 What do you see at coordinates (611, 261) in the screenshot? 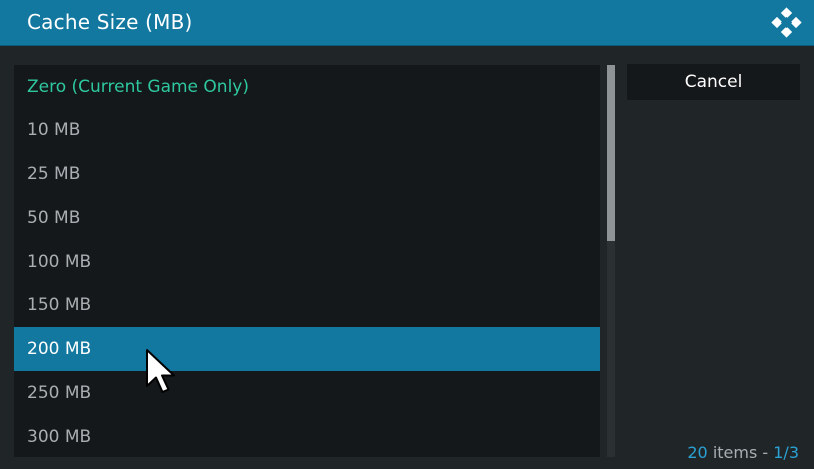
I see `scrollbar` at bounding box center [611, 261].